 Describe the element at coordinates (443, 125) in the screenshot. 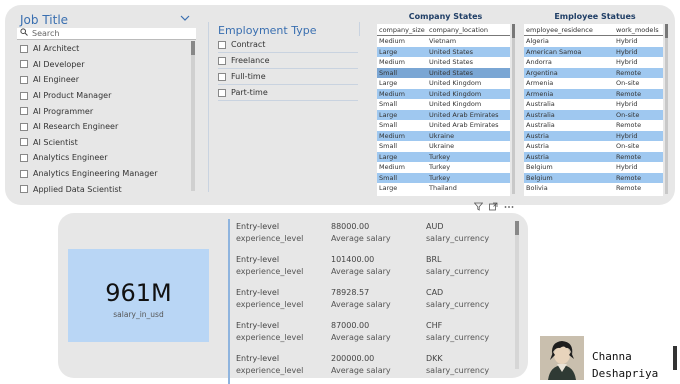

I see `table-row: Small United Arab Emirates` at that location.